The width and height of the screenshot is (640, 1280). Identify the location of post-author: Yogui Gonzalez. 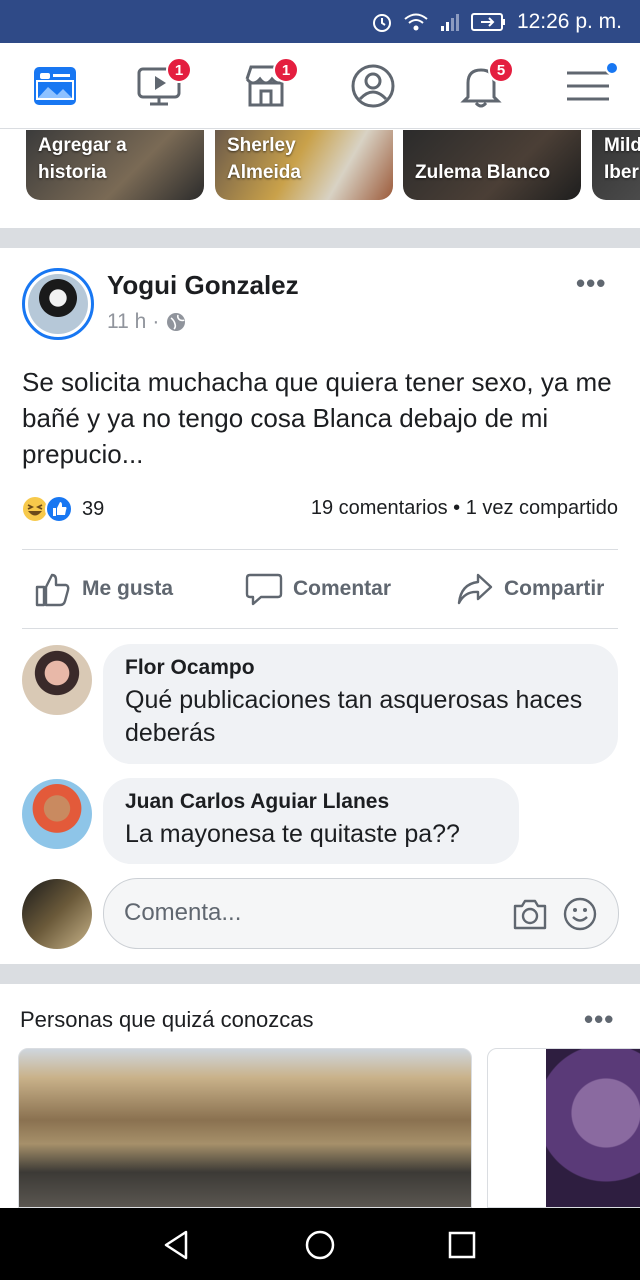
(203, 285).